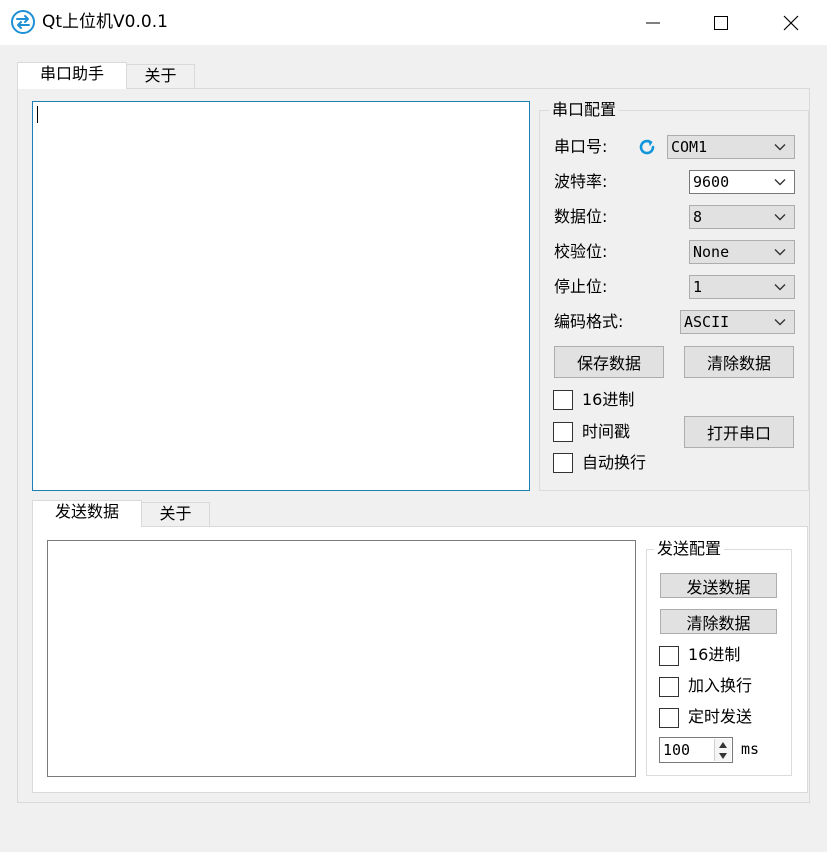 The height and width of the screenshot is (852, 827). Describe the element at coordinates (718, 585) in the screenshot. I see `send-data-button: 发送数据` at that location.